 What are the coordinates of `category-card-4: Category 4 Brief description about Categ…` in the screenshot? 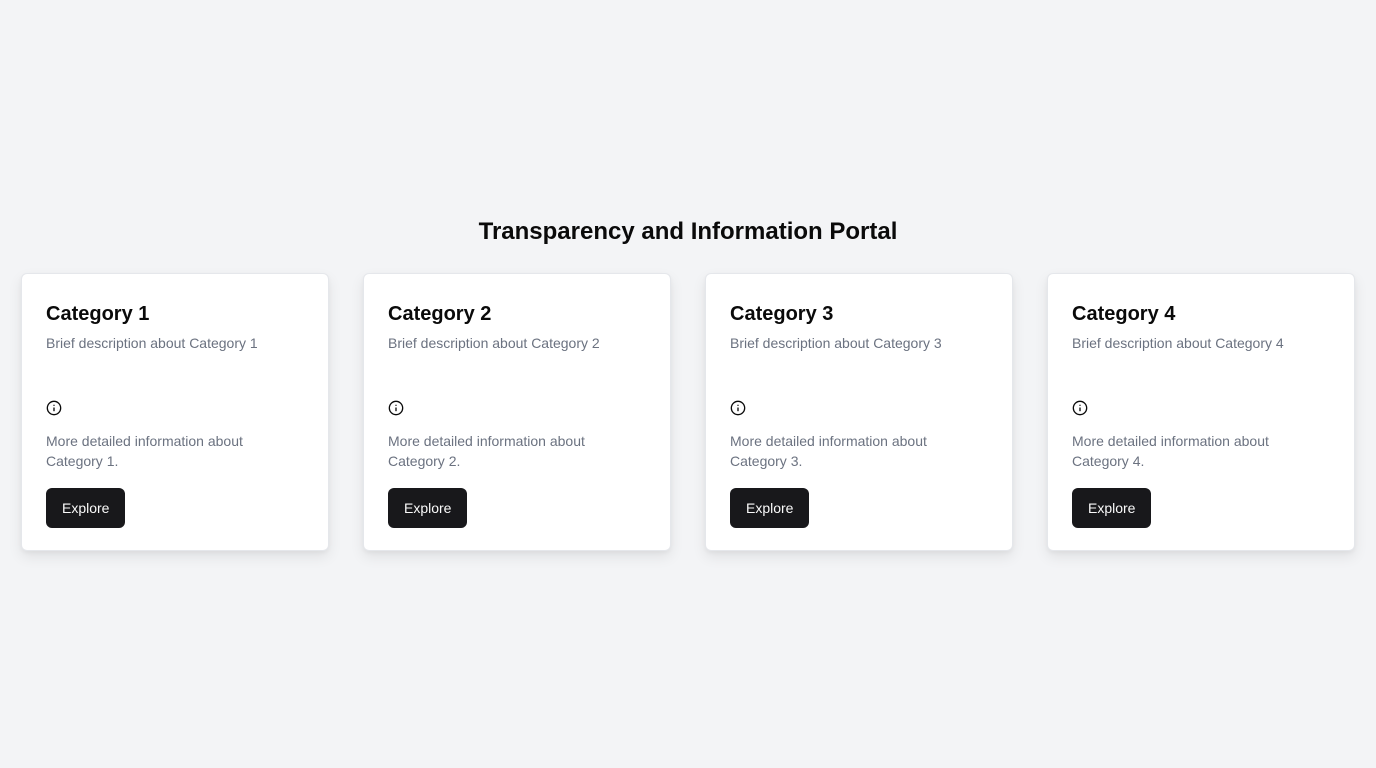 It's located at (1201, 412).